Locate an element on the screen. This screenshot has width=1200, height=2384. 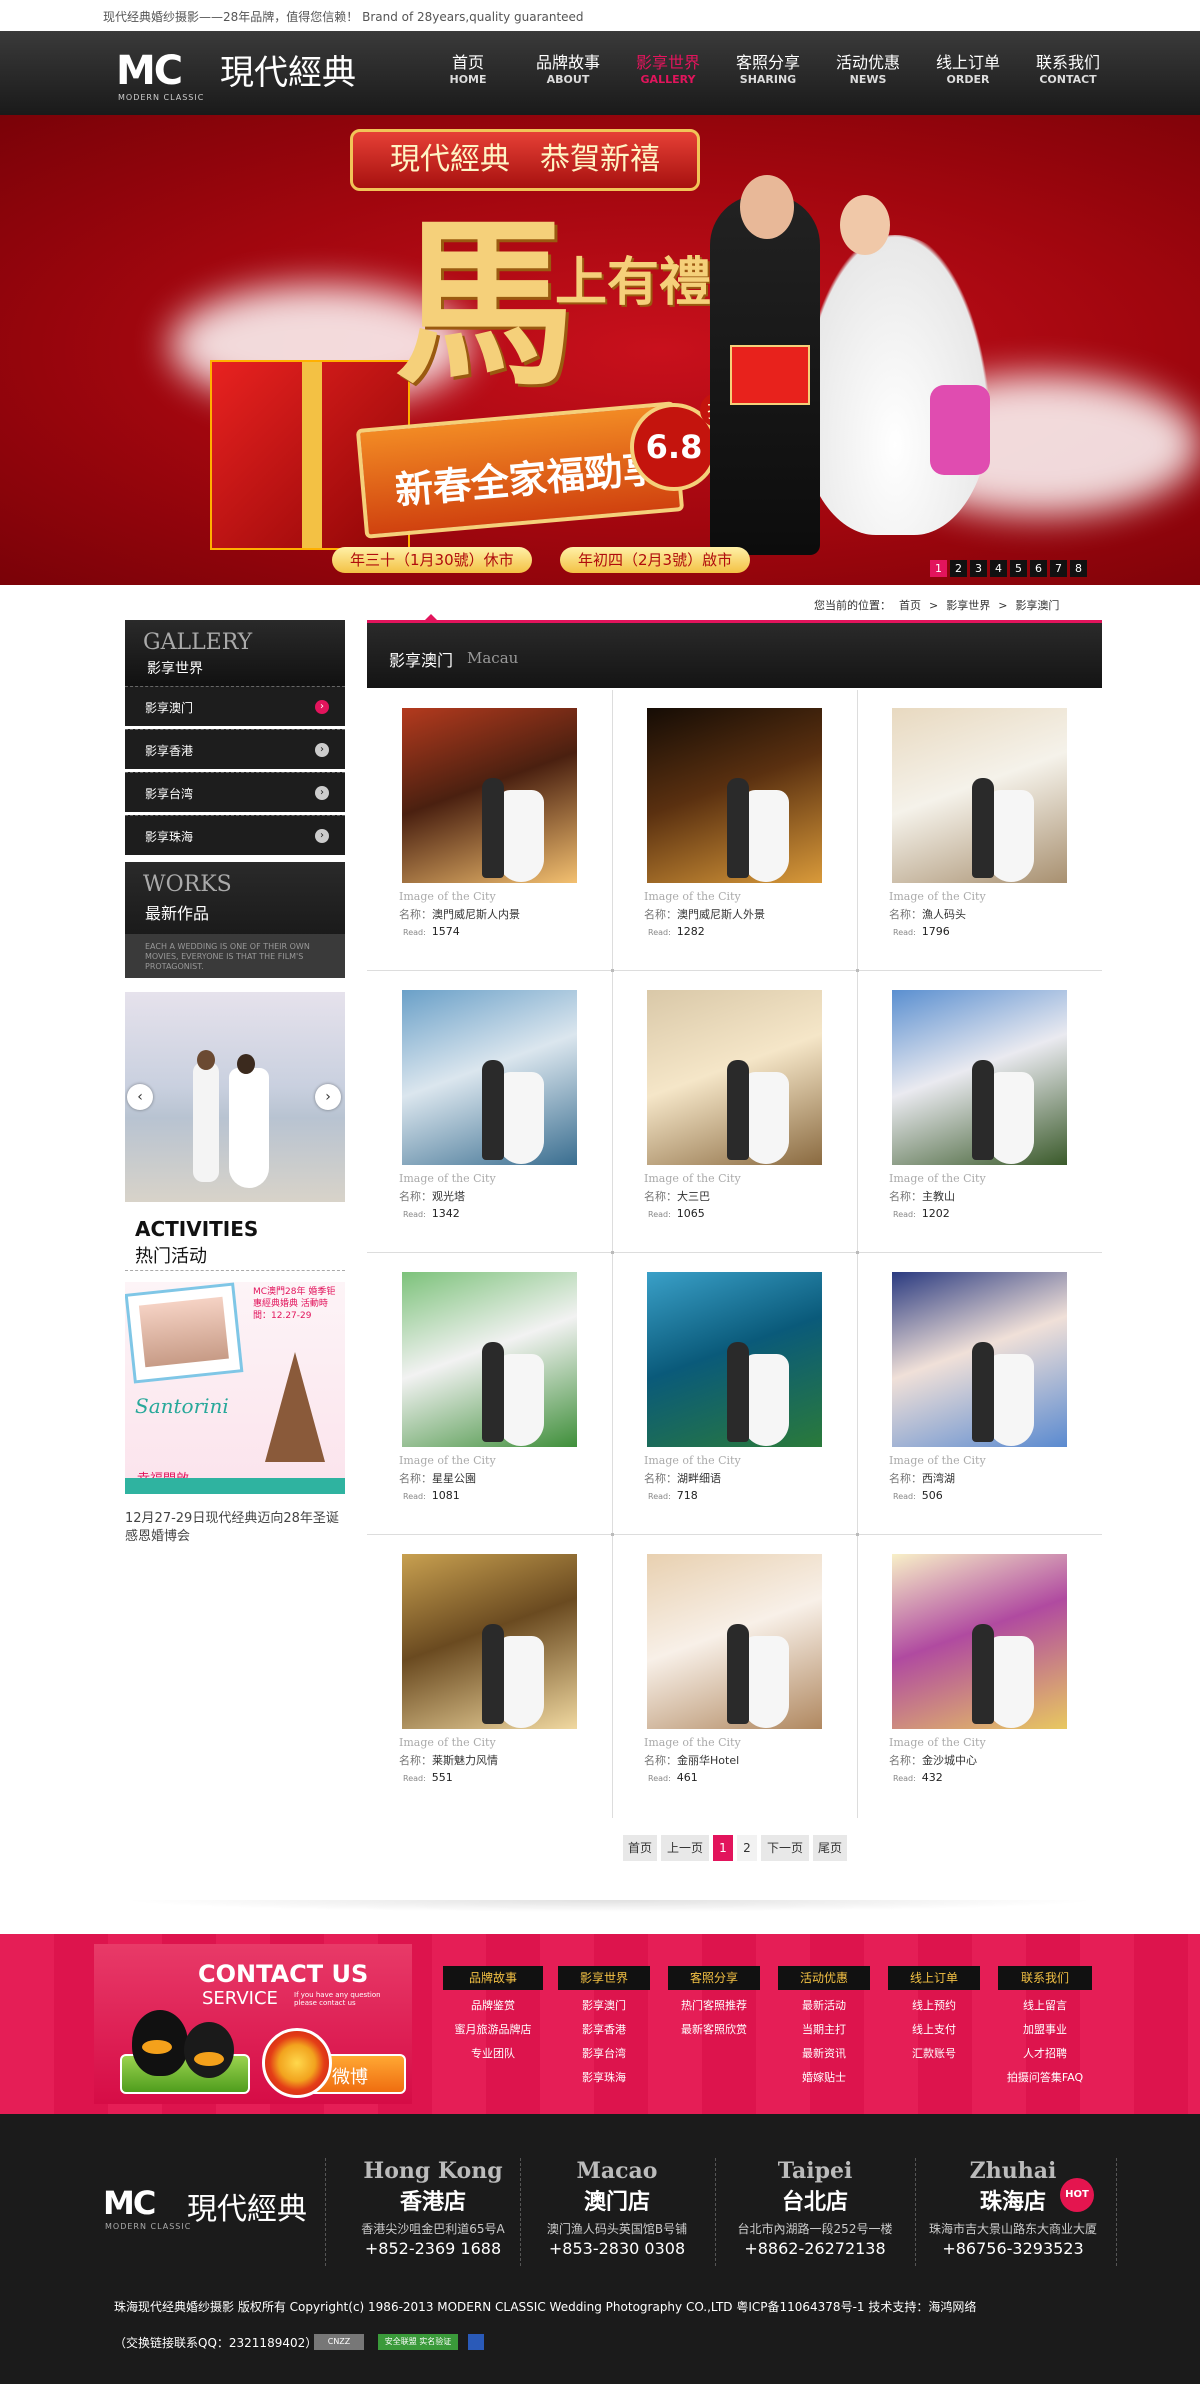
page-prev-button: 上一页 is located at coordinates (685, 1848).